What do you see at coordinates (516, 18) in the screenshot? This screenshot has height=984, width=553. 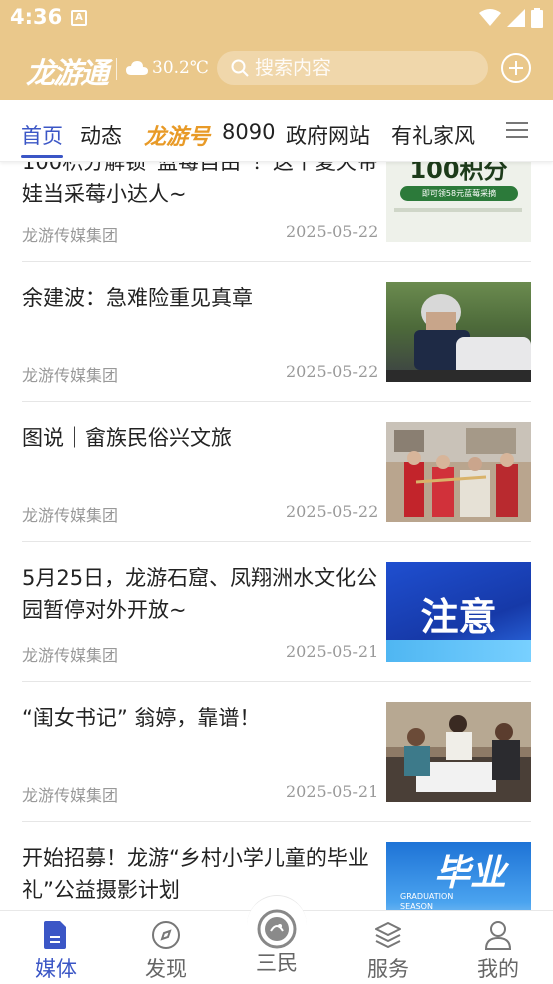 I see `signal-icon` at bounding box center [516, 18].